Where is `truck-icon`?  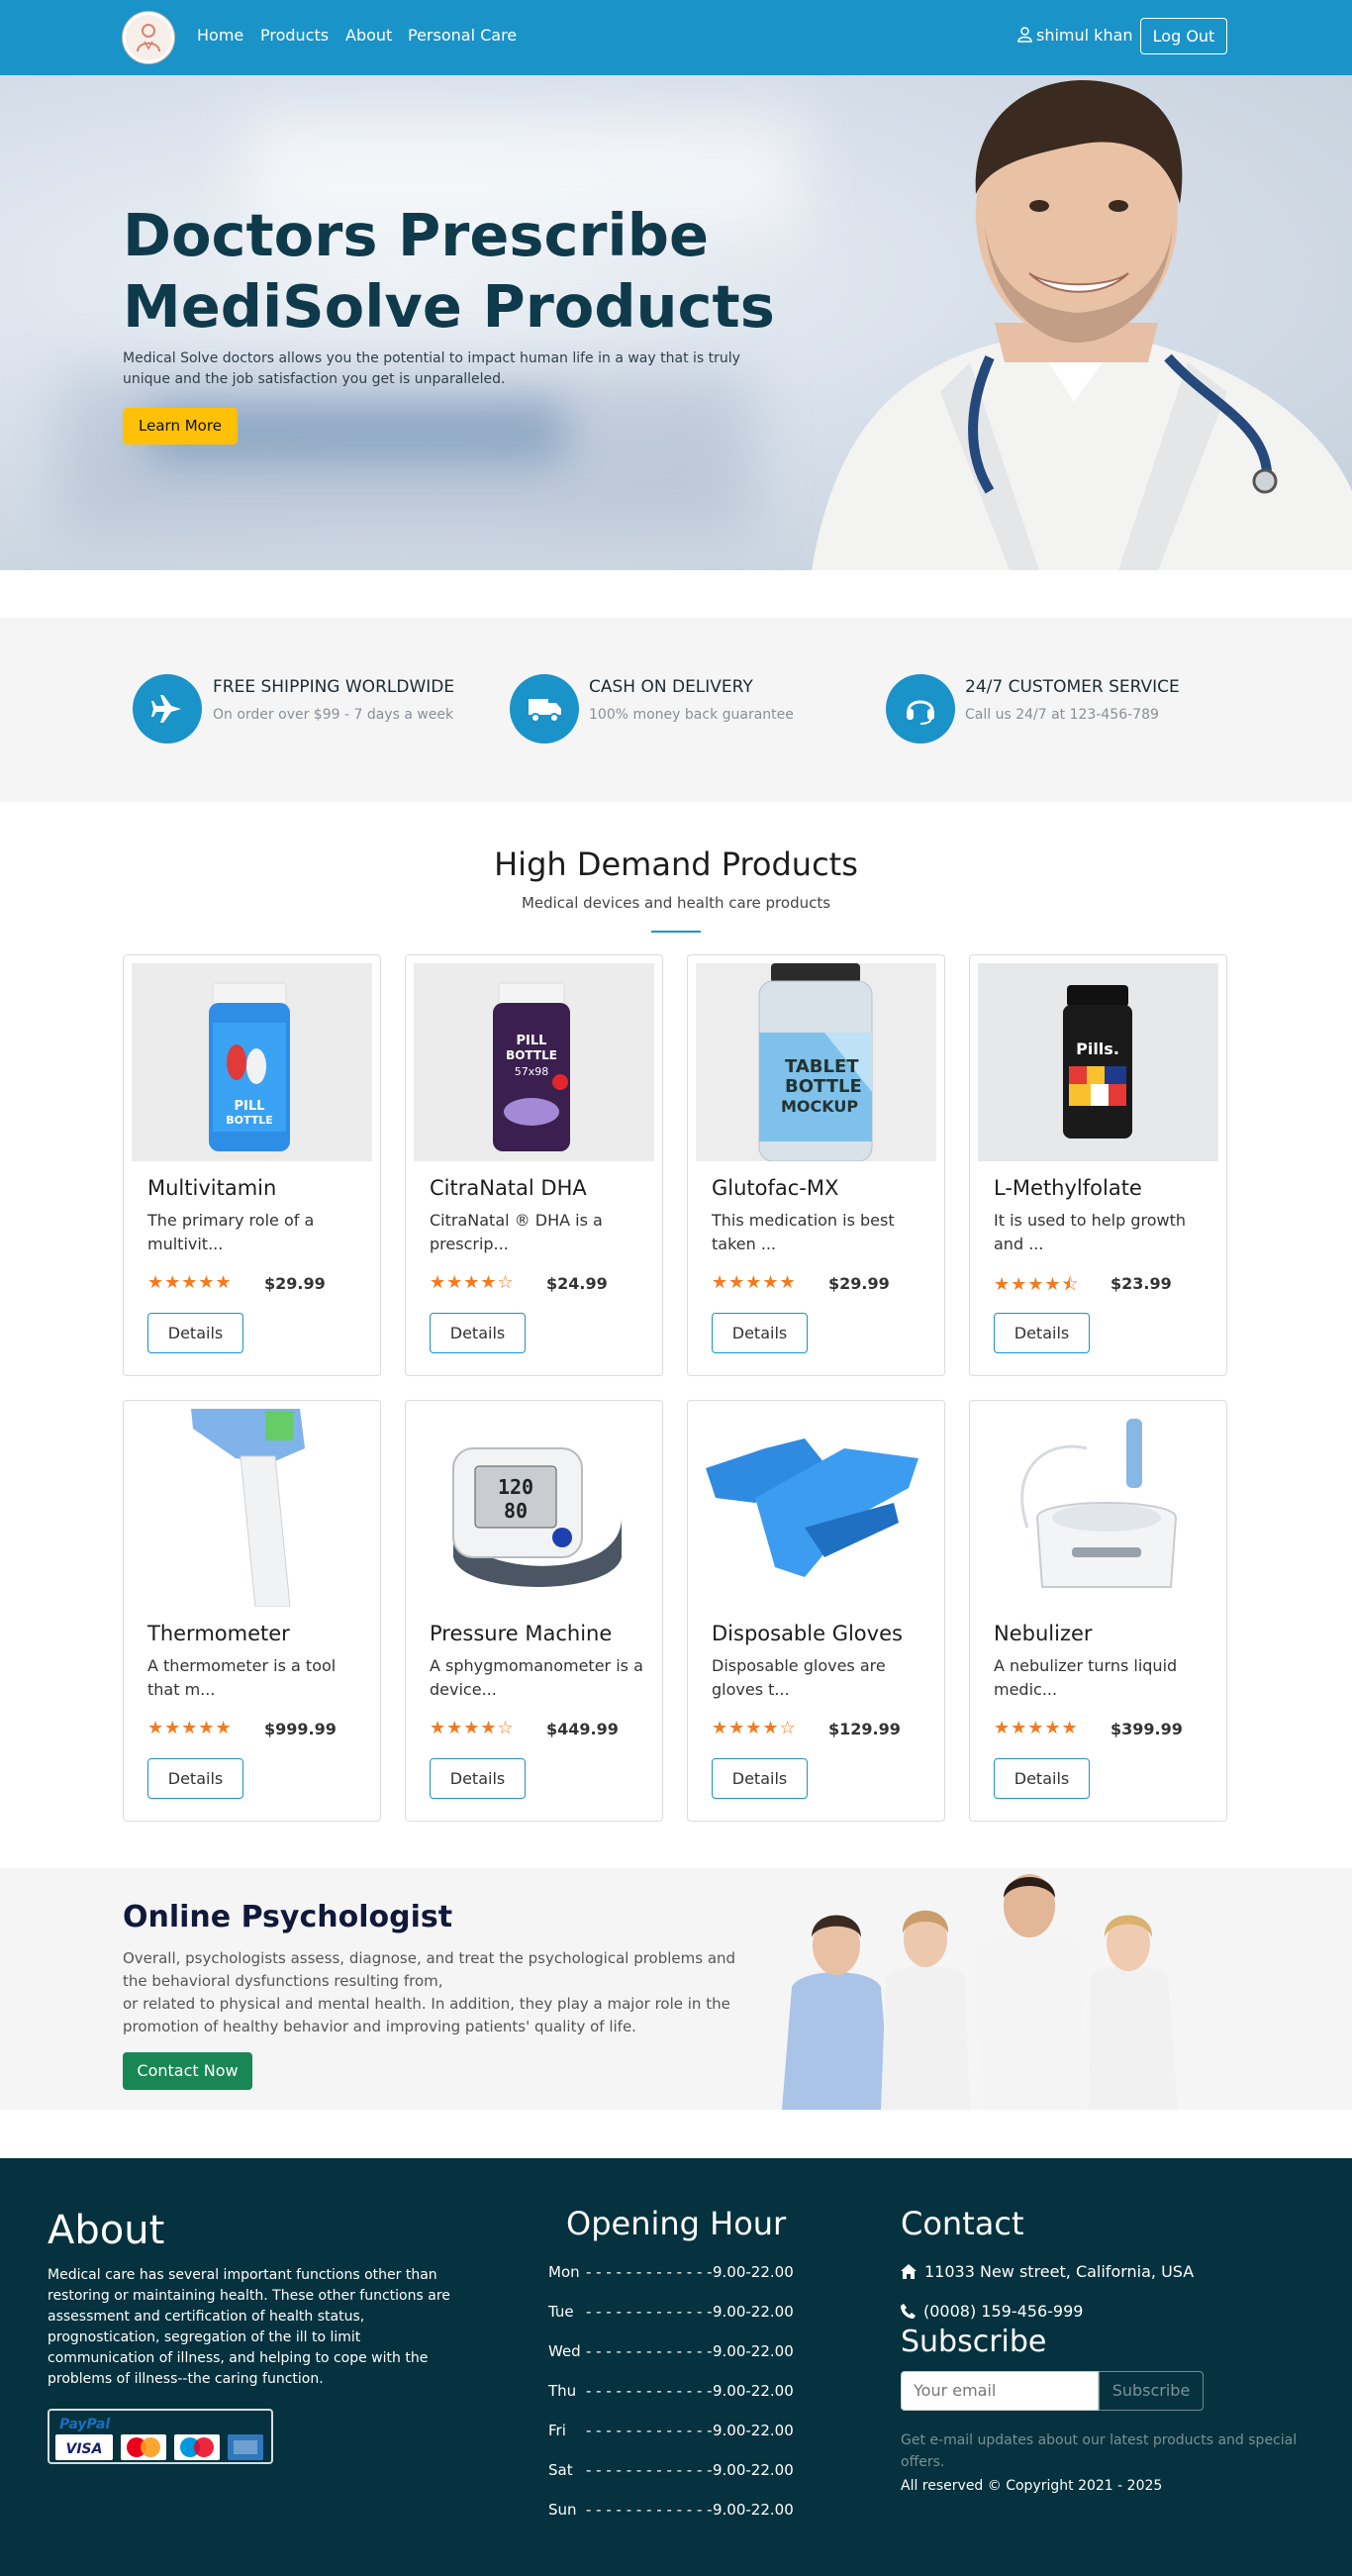
truck-icon is located at coordinates (545, 711).